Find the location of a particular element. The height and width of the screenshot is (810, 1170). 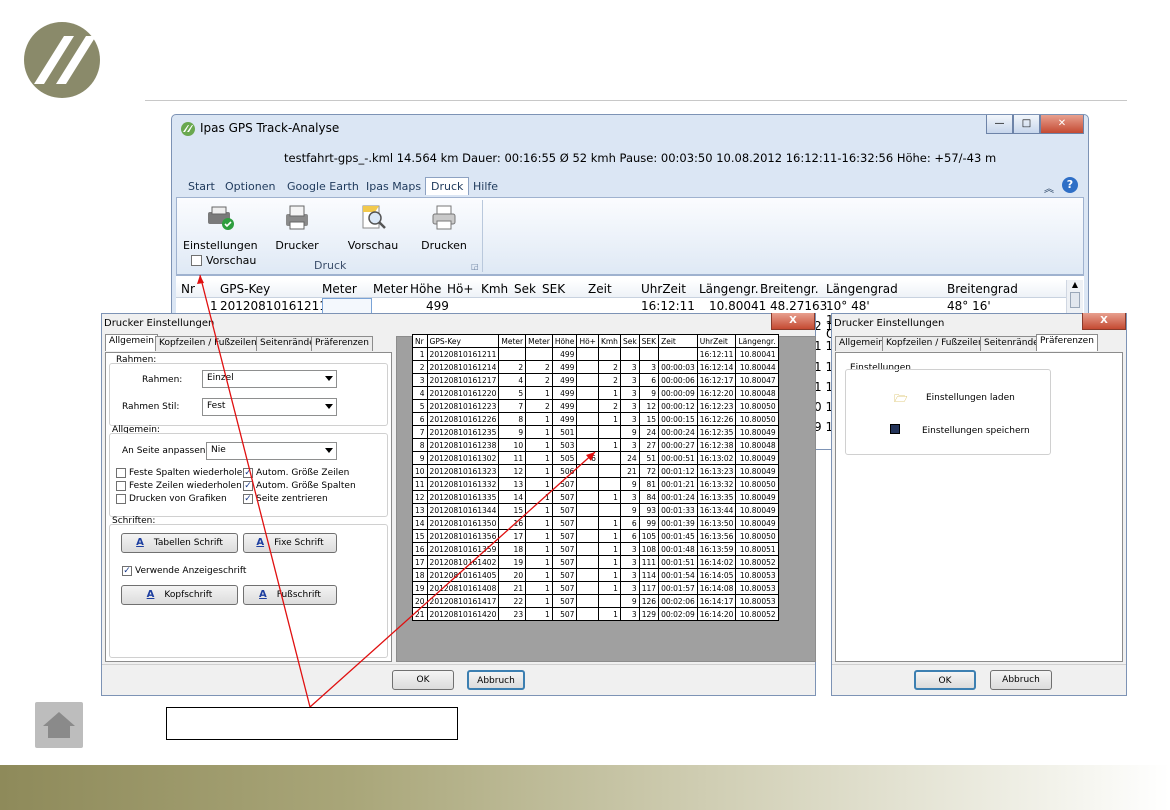

preview-cell: 20120810161344 is located at coordinates (463, 510).